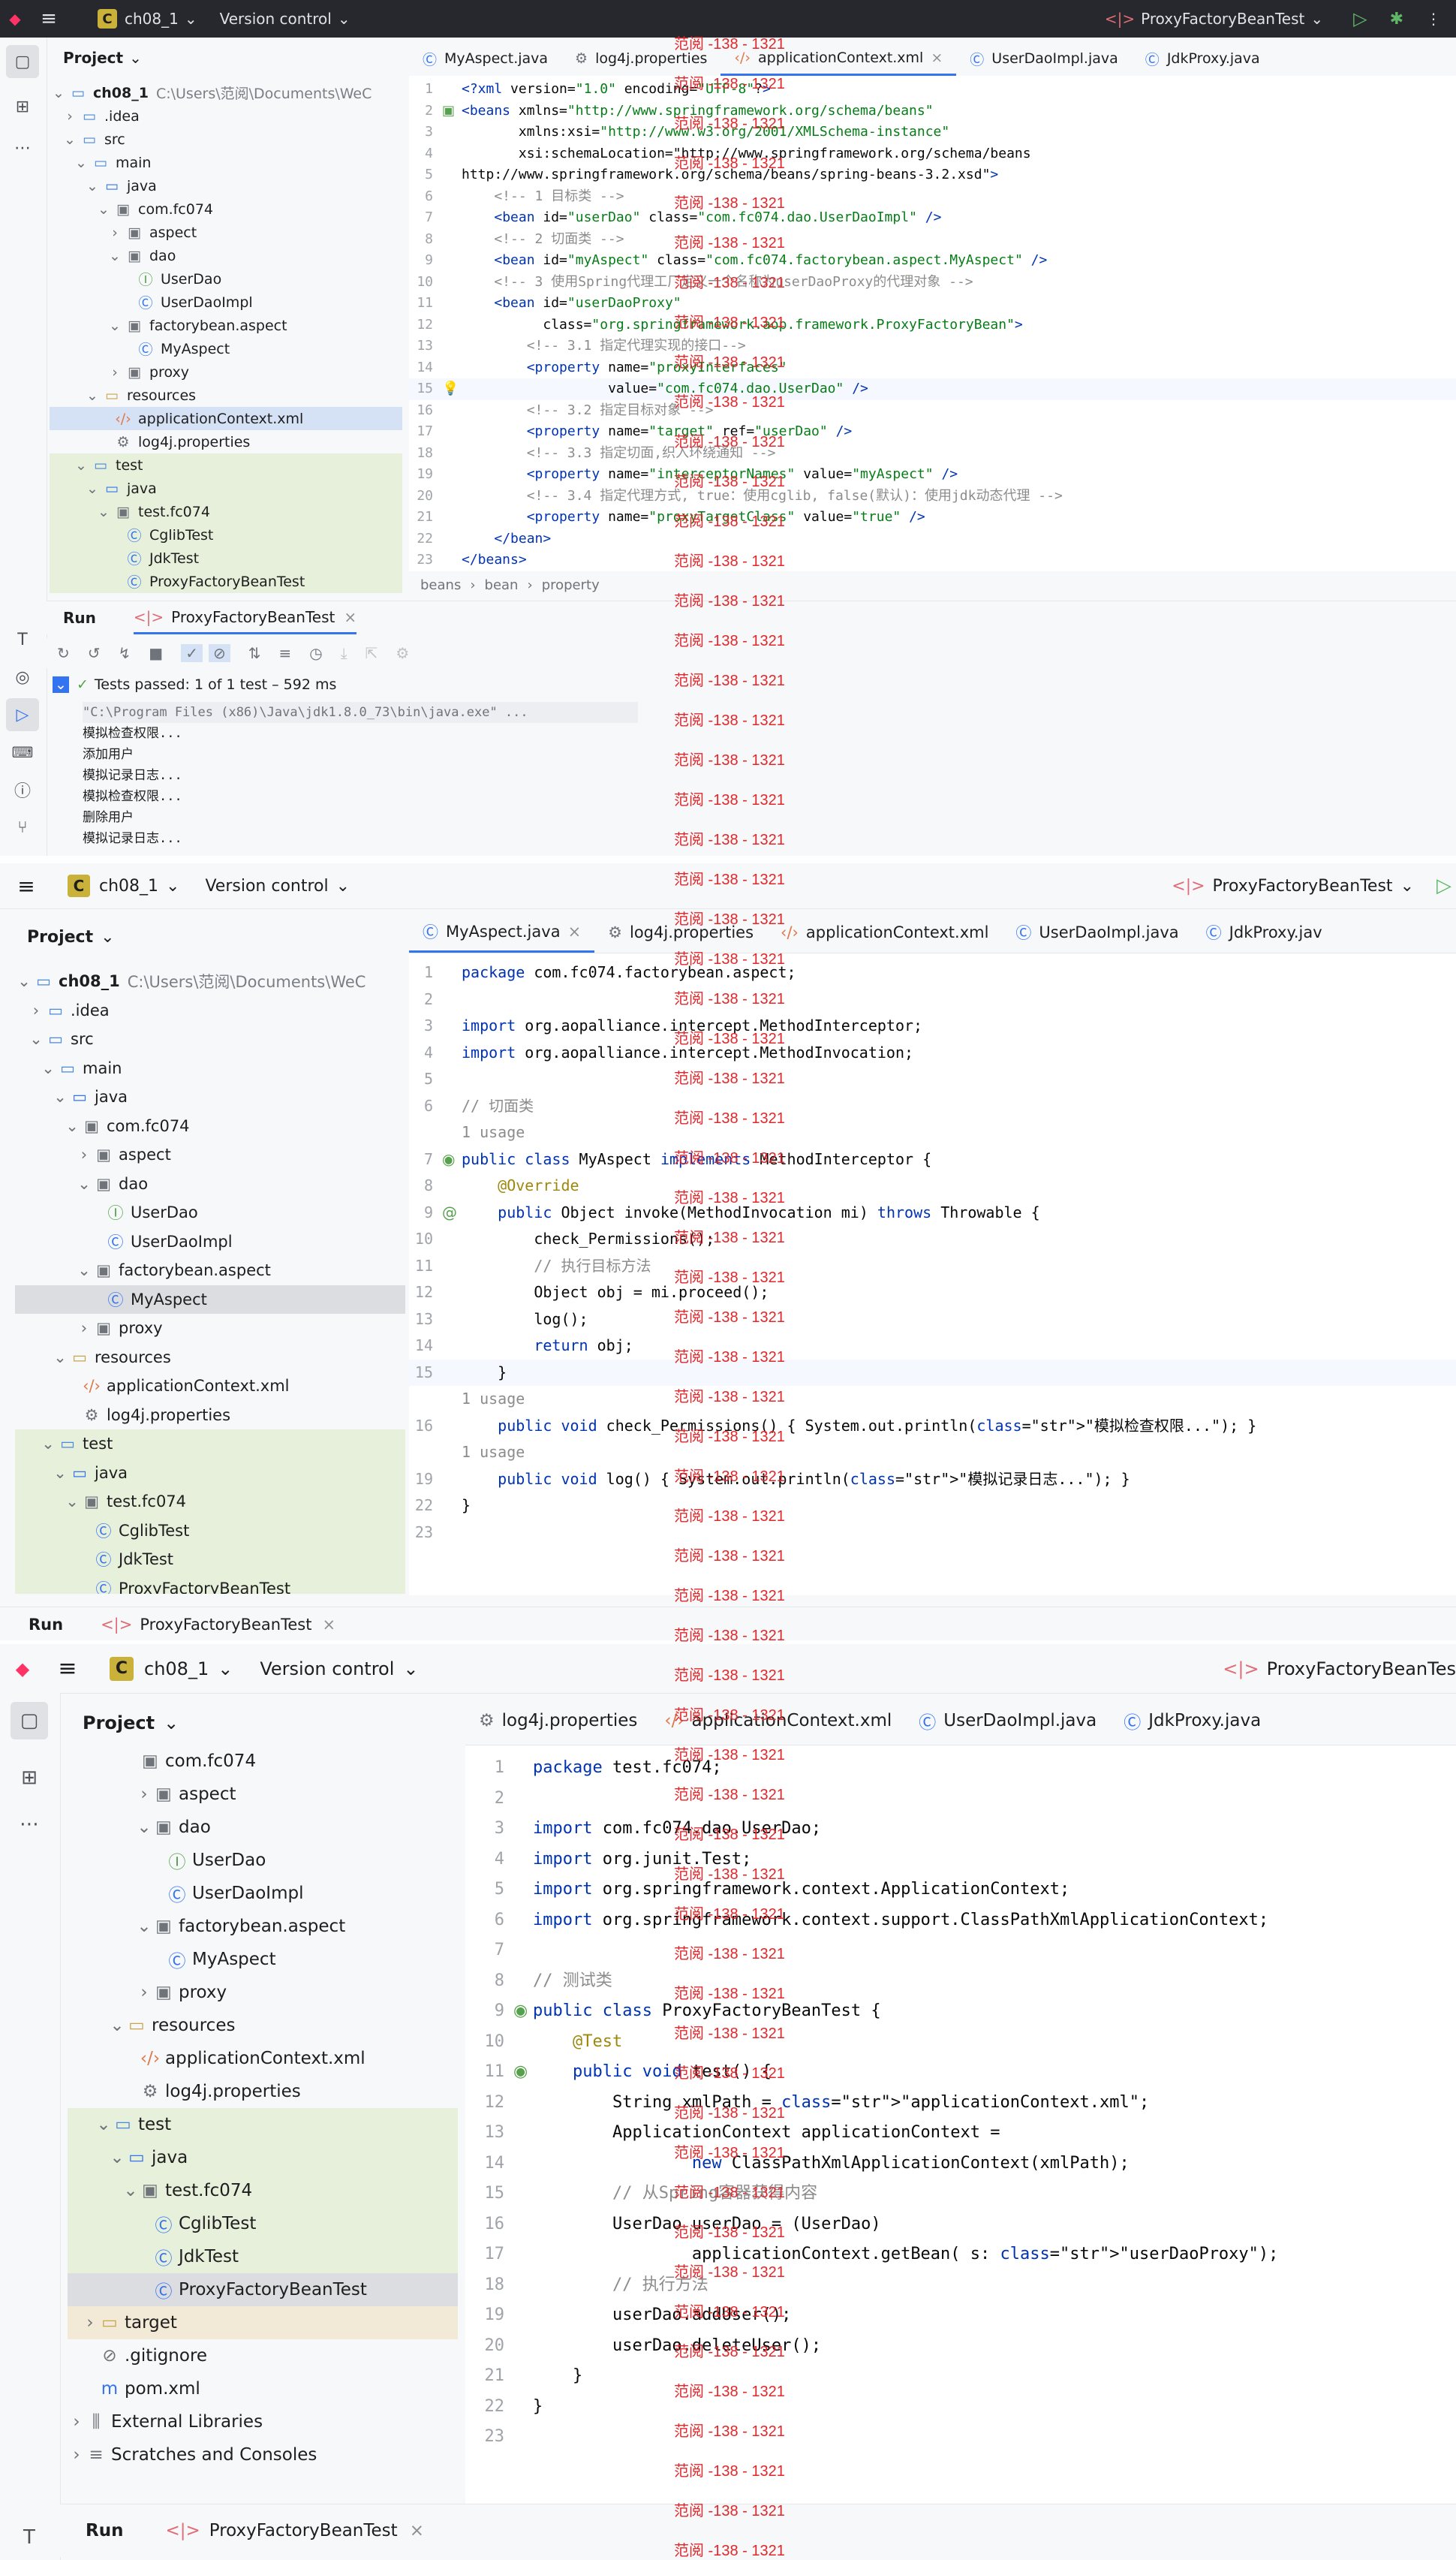 The width and height of the screenshot is (1456, 2560). What do you see at coordinates (94, 653) in the screenshot?
I see `rerun-failed-icon: ↺` at bounding box center [94, 653].